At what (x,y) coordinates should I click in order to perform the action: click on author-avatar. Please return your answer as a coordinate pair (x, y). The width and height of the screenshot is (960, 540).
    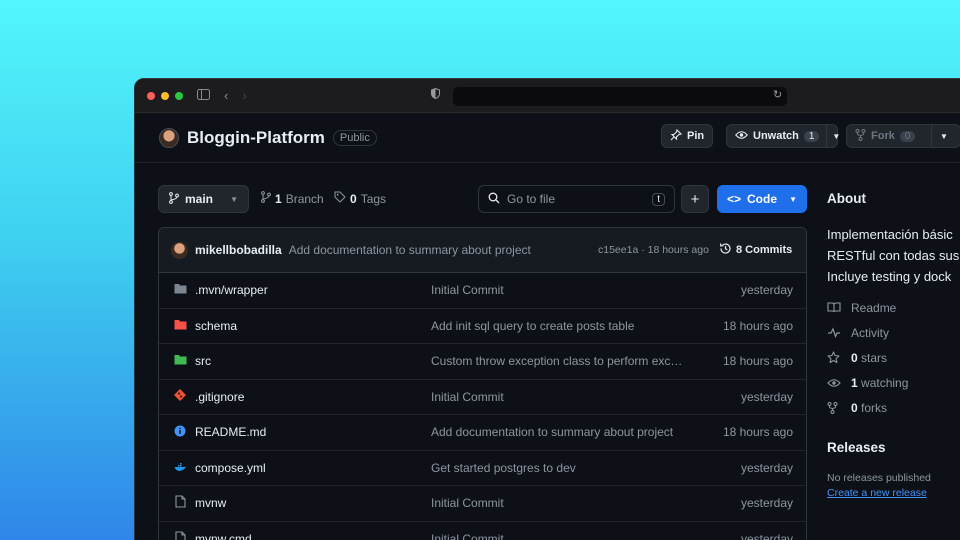
    Looking at the image, I should click on (179, 250).